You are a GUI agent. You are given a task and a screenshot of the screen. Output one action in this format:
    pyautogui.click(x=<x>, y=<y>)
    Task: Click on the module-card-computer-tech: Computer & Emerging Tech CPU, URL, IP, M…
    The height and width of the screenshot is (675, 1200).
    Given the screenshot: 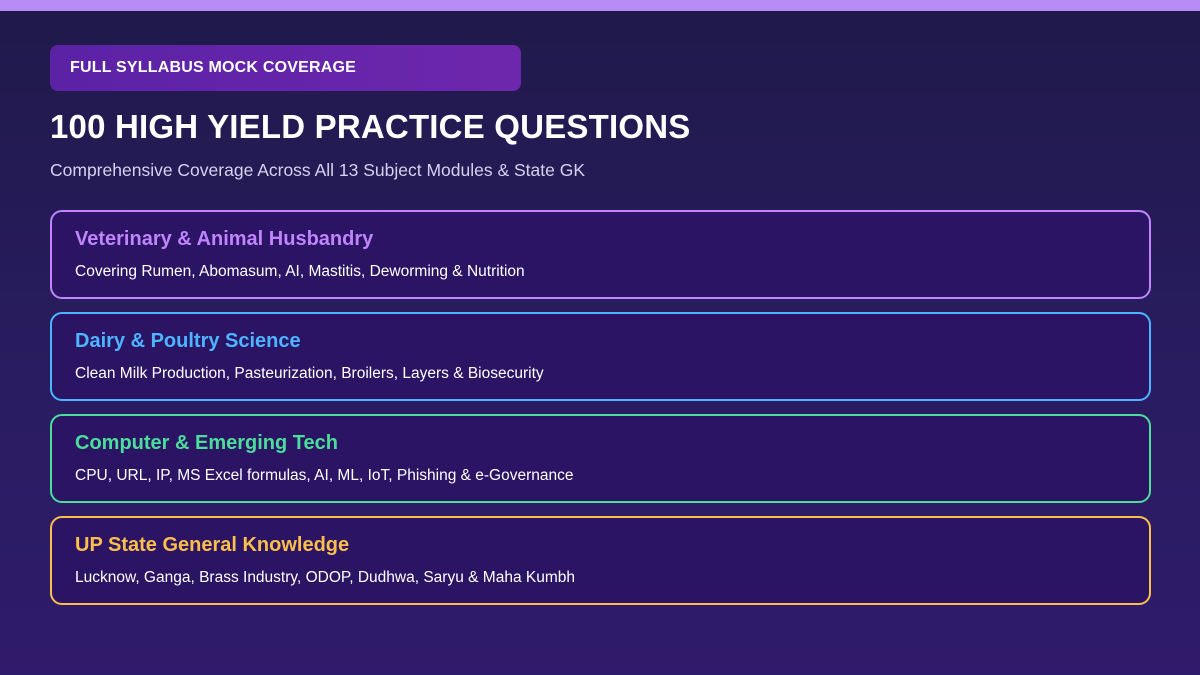 What is the action you would take?
    pyautogui.click(x=600, y=458)
    